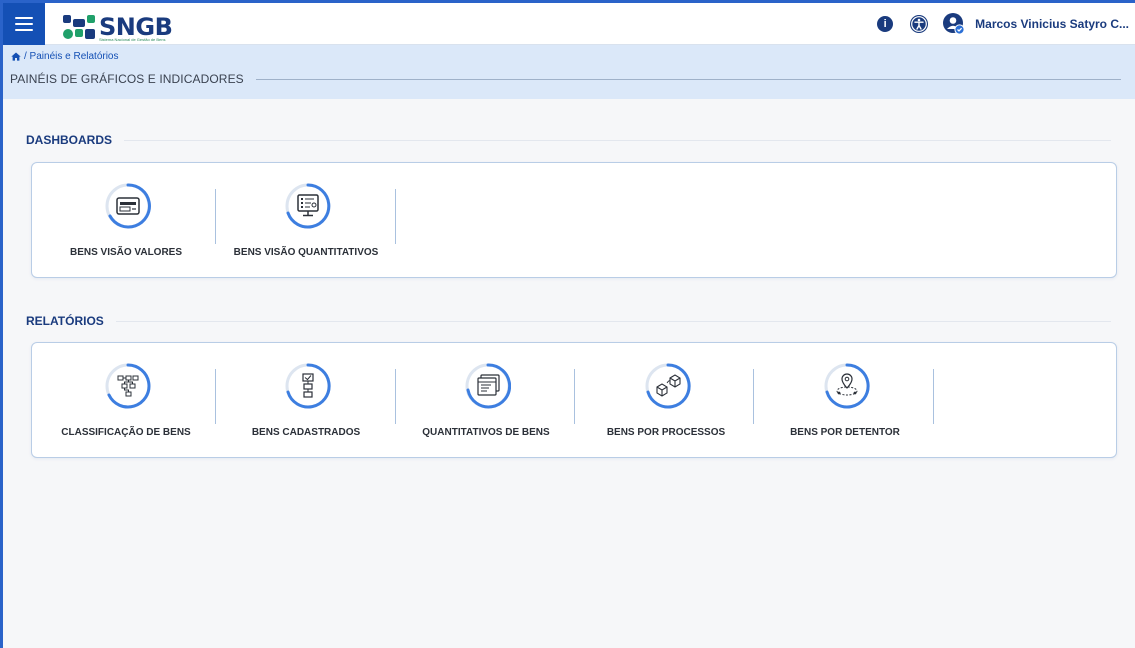 The width and height of the screenshot is (1135, 648). What do you see at coordinates (126, 432) in the screenshot?
I see `tile-label: CLASSIFICAÇÃO DE BENS` at bounding box center [126, 432].